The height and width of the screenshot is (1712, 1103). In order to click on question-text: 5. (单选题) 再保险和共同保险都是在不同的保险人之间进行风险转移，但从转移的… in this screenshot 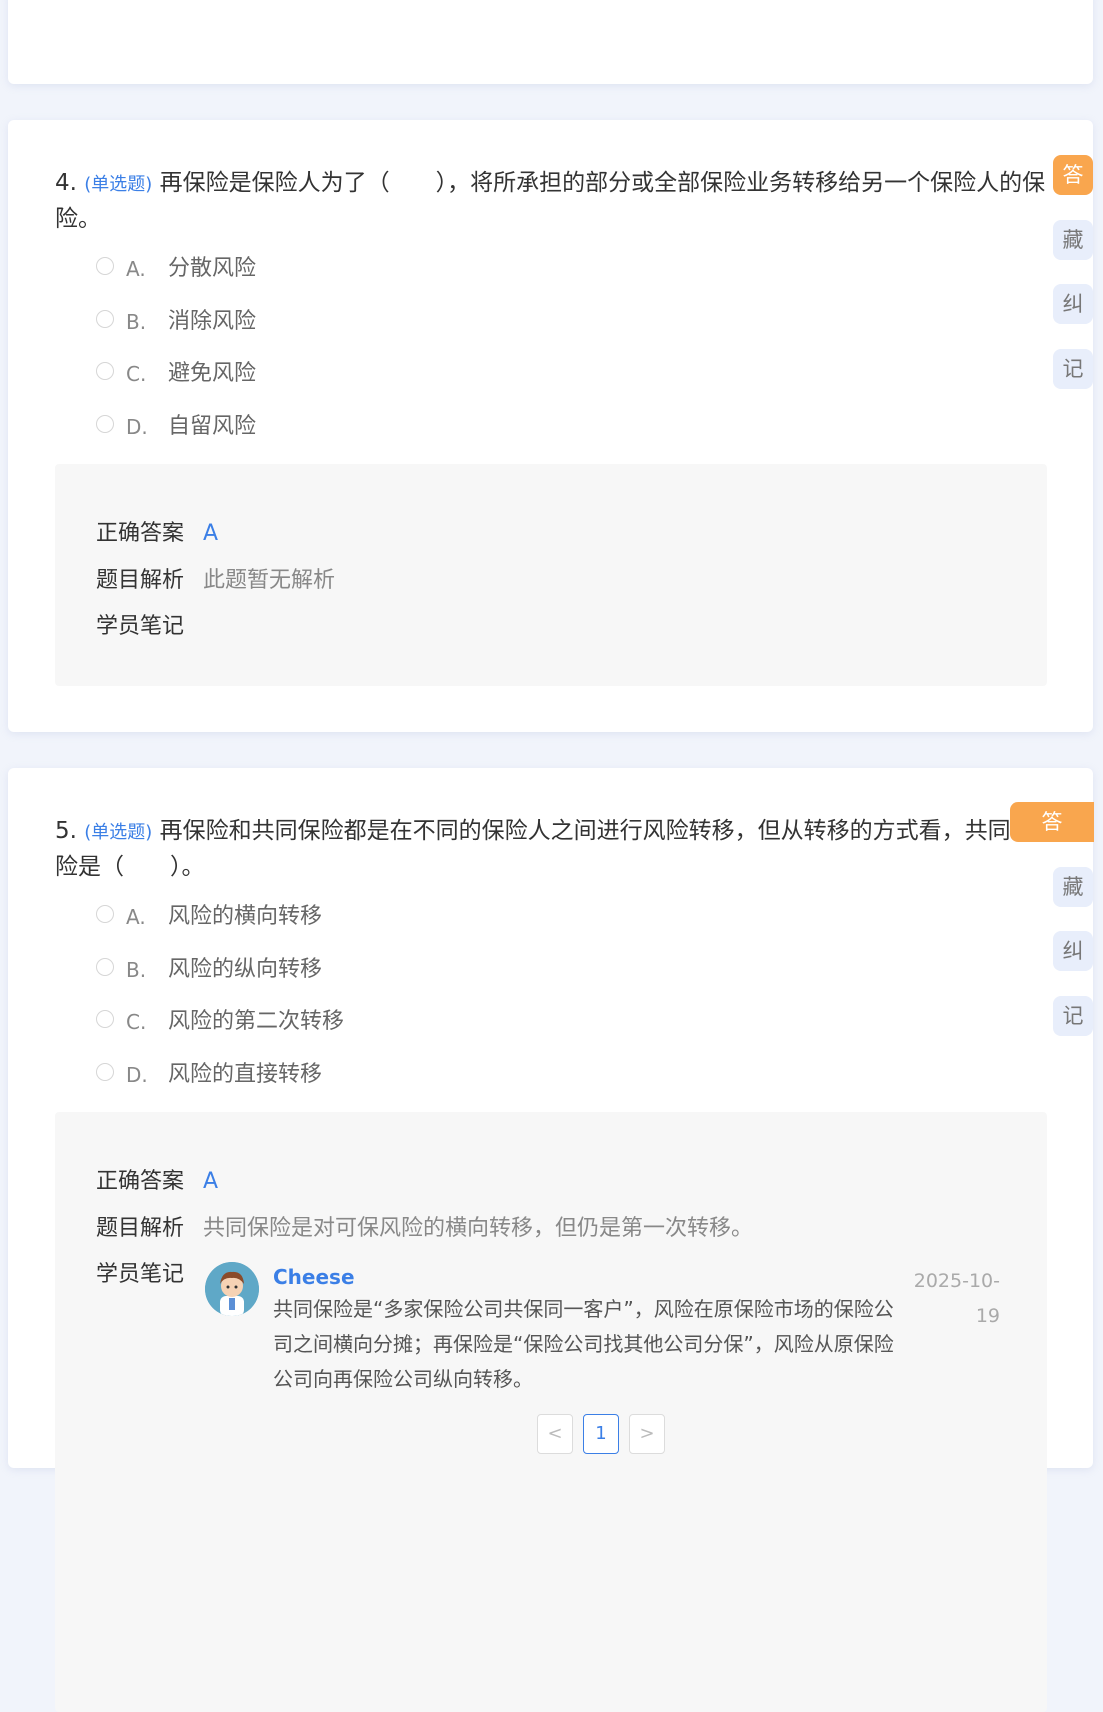, I will do `click(552, 849)`.